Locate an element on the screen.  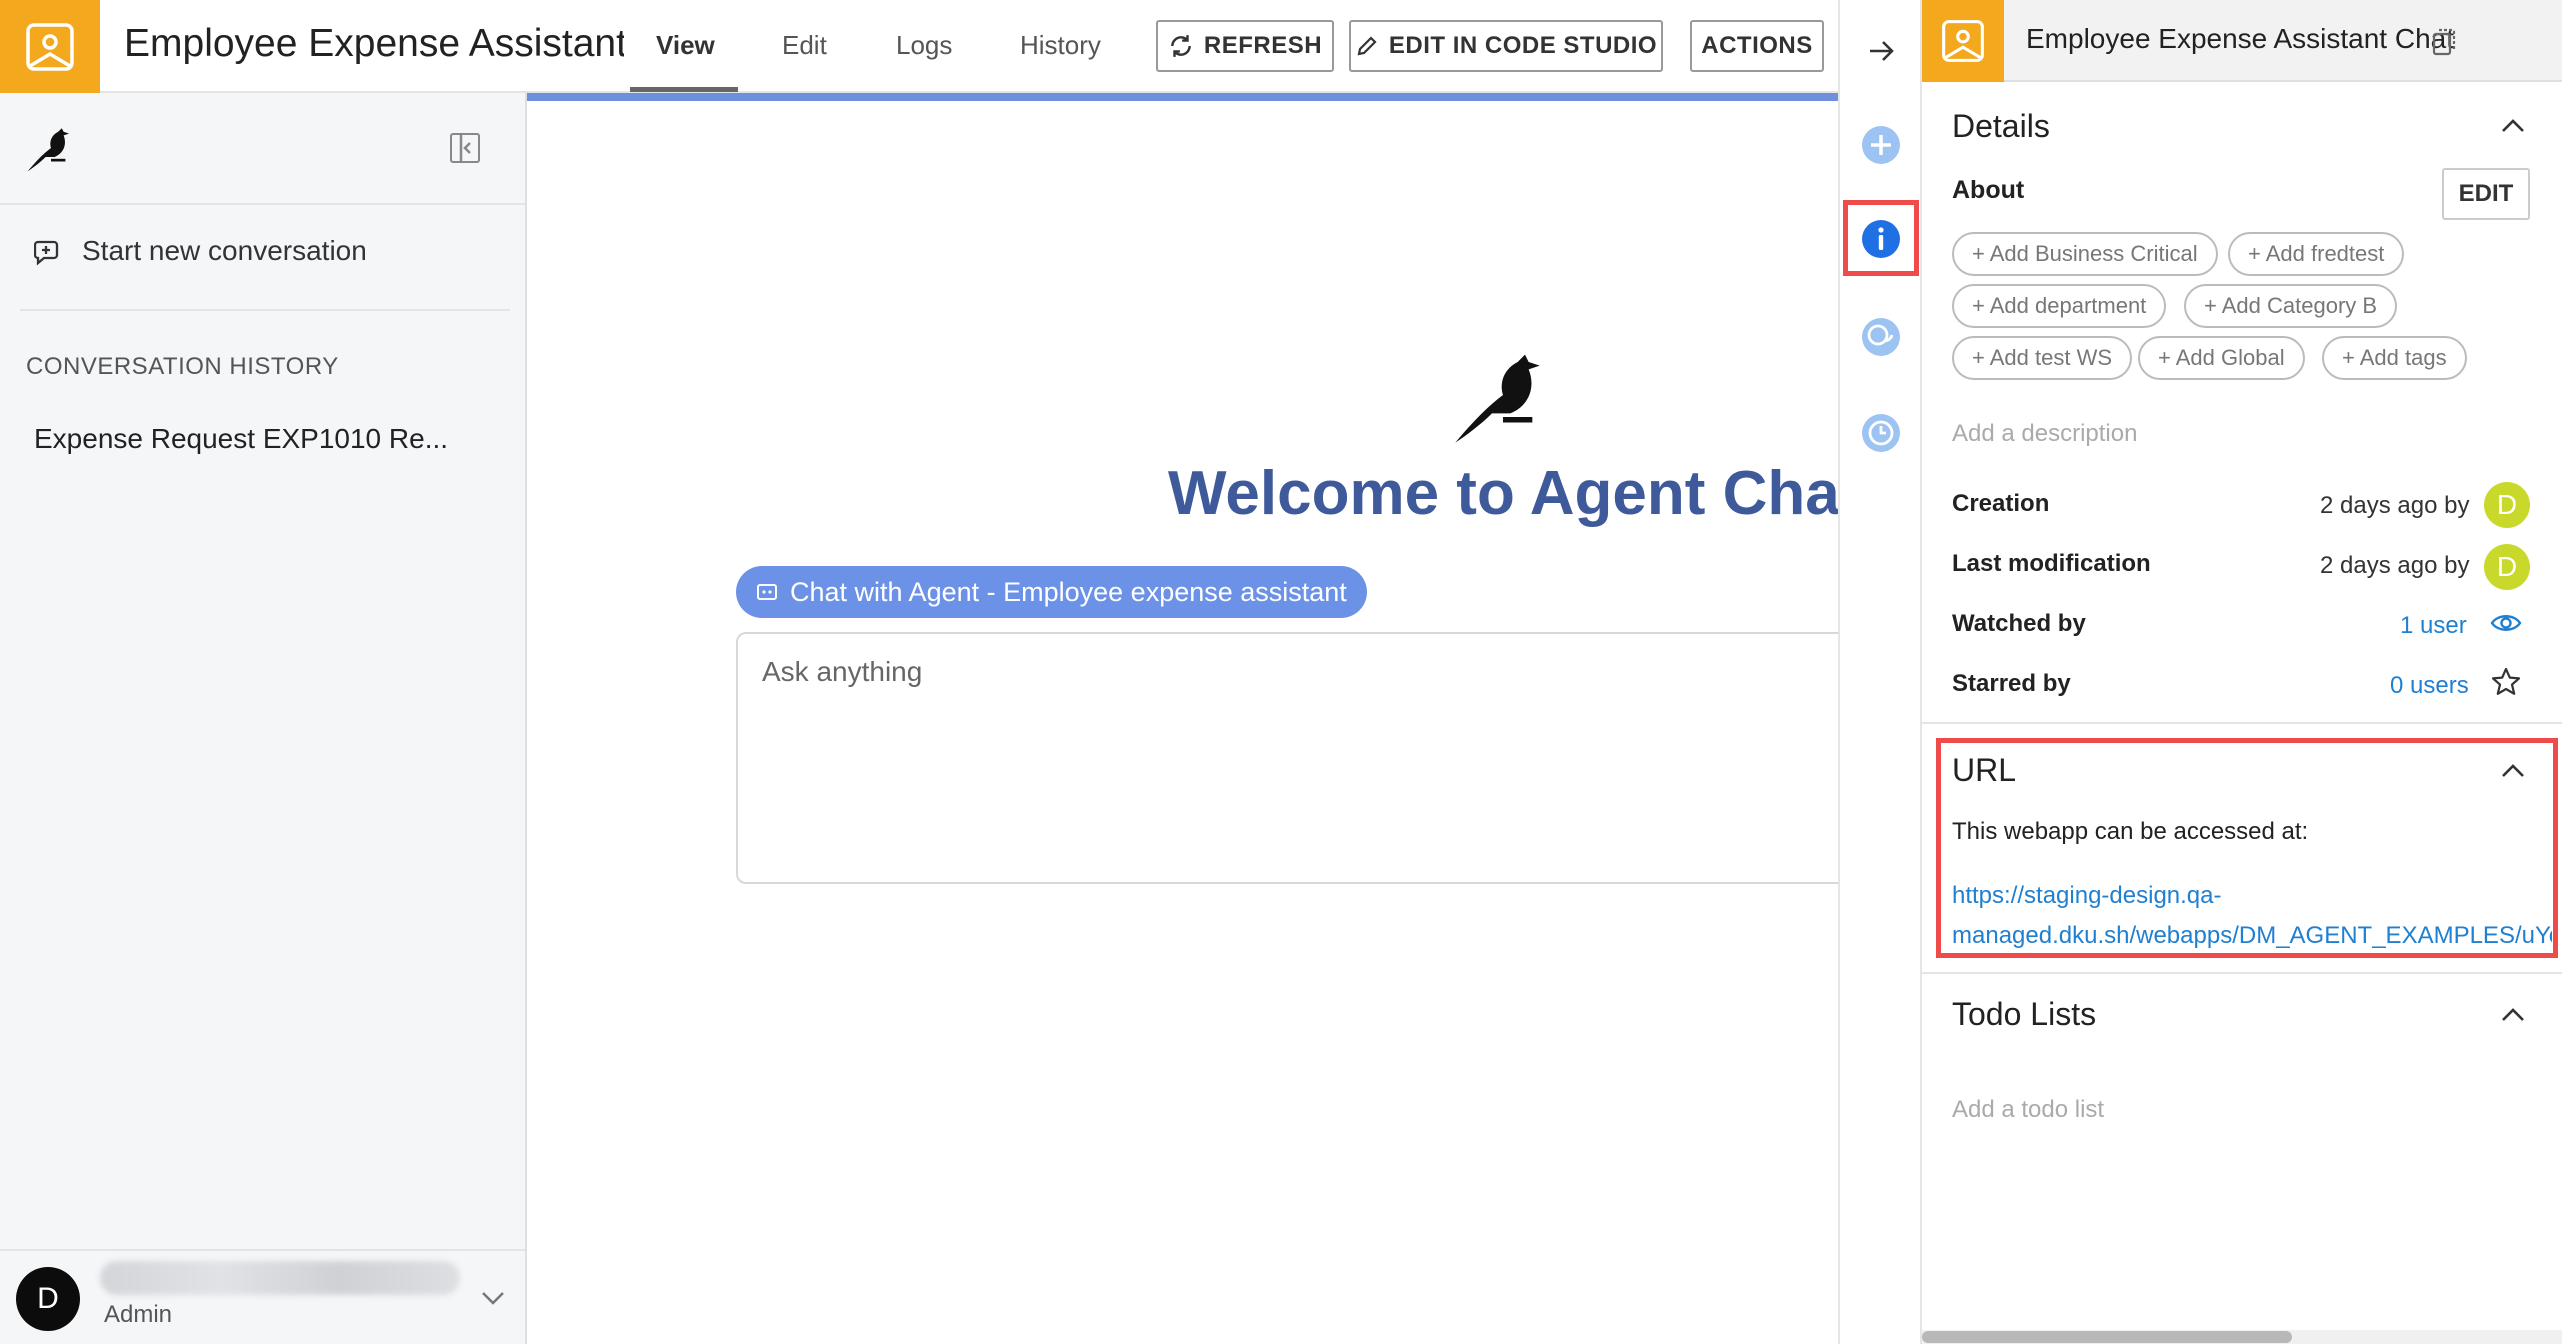
tab-edit: Edit is located at coordinates (804, 45).